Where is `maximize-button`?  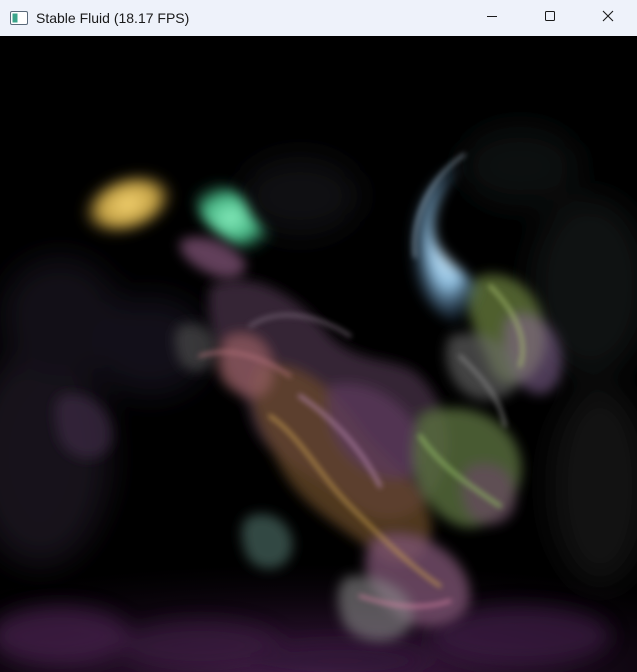 maximize-button is located at coordinates (550, 18).